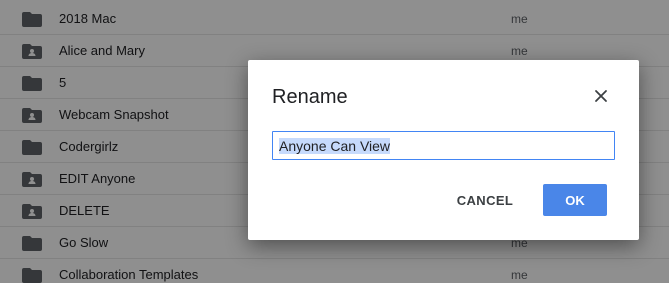 This screenshot has width=669, height=283. I want to click on cancel-button: CANCEL, so click(485, 200).